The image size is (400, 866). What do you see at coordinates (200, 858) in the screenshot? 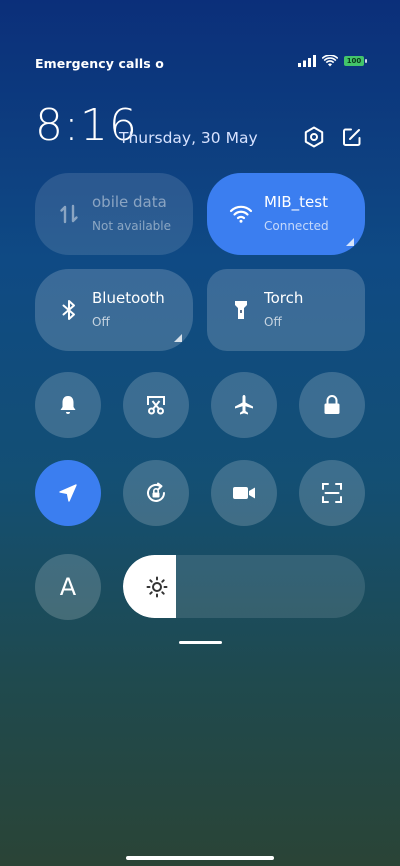
I see `home-indicator` at bounding box center [200, 858].